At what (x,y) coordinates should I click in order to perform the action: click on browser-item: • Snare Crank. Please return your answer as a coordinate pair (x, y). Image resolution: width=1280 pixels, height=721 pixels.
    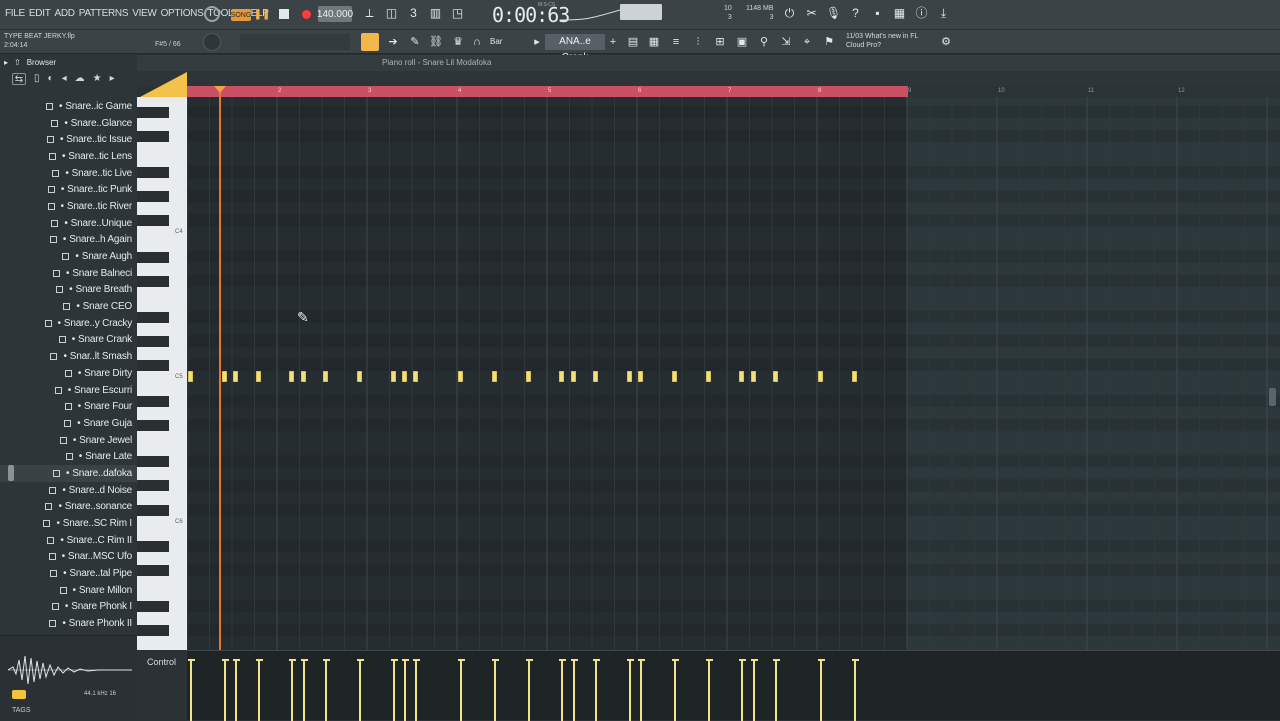
    Looking at the image, I should click on (68, 340).